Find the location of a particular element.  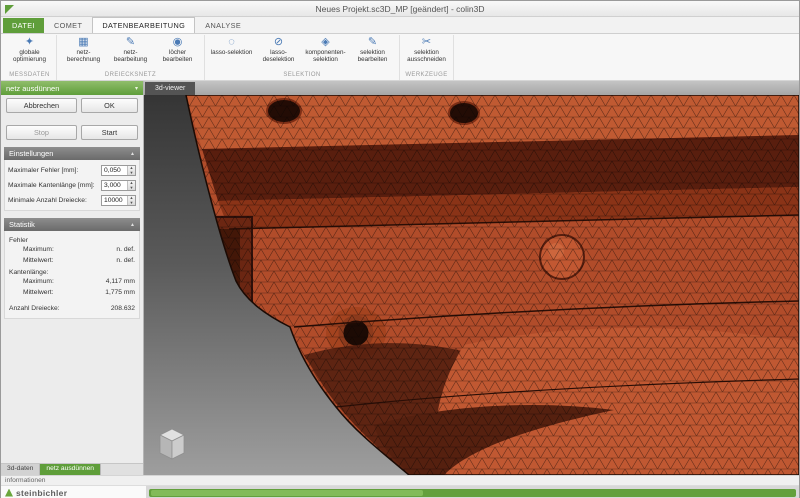

field-max-kantenlaenge: Maximale Kantenlänge [mm]: 3,000 ▲ ▼ is located at coordinates (72, 185).